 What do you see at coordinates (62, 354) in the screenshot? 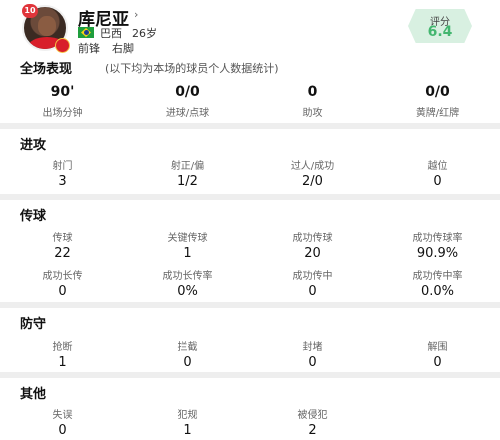
I see `stat-tackles: 抢断 1` at bounding box center [62, 354].